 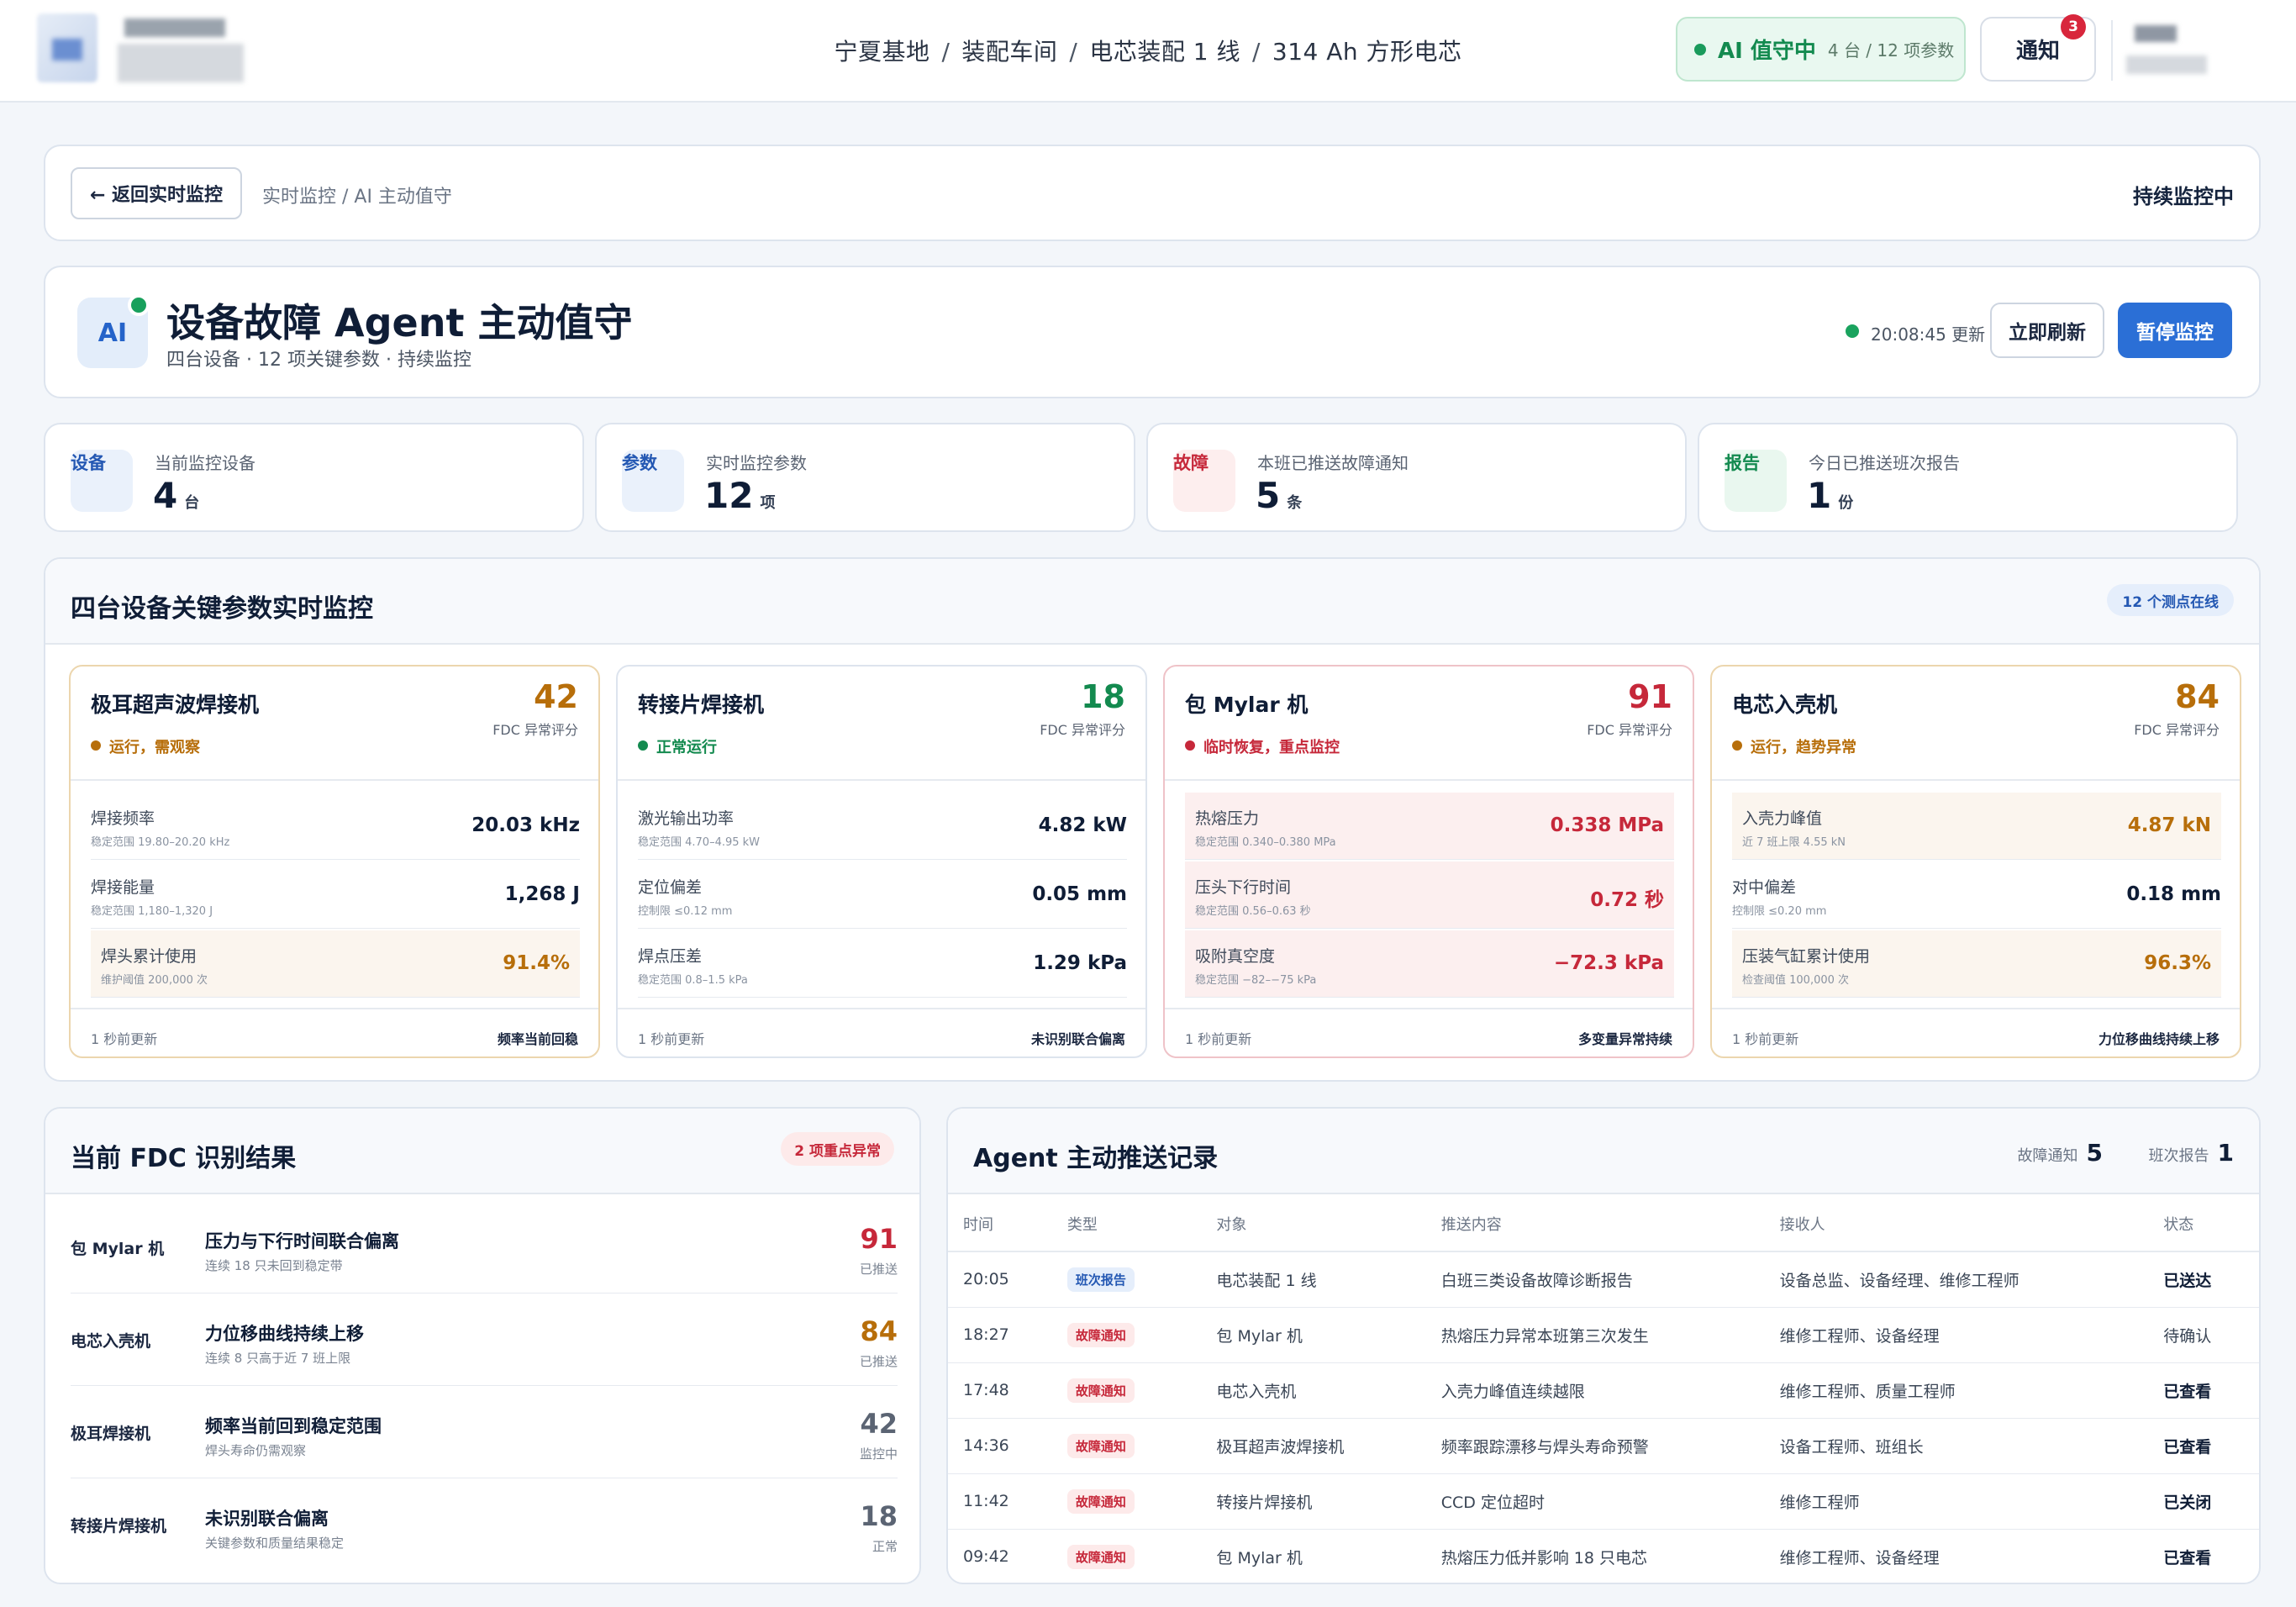 What do you see at coordinates (2203, 1390) in the screenshot?
I see `push-status: 已查看` at bounding box center [2203, 1390].